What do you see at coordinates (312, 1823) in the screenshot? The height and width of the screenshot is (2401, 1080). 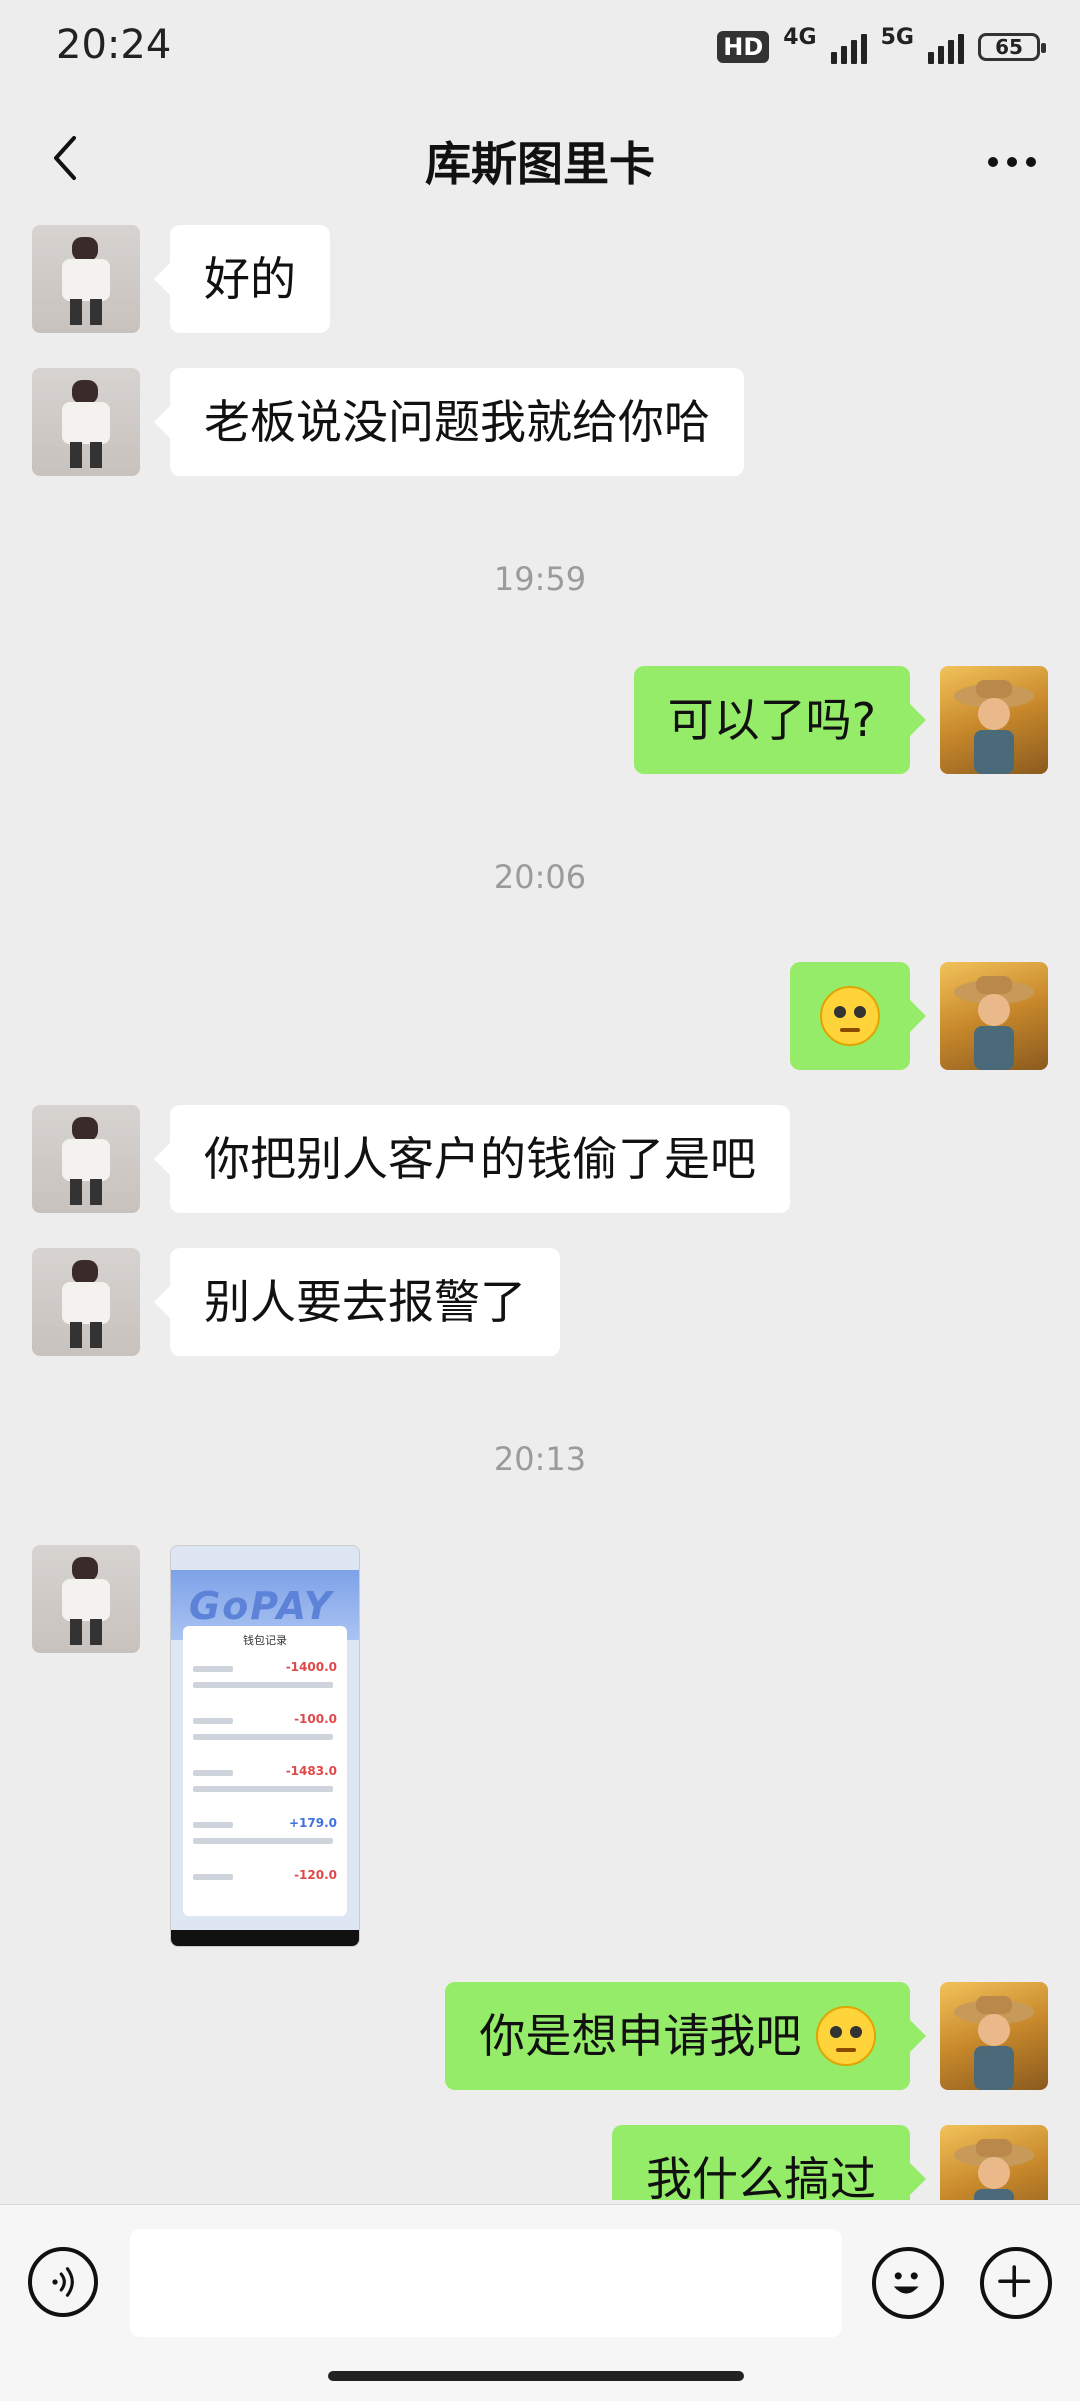 I see `image-amount: +179.0` at bounding box center [312, 1823].